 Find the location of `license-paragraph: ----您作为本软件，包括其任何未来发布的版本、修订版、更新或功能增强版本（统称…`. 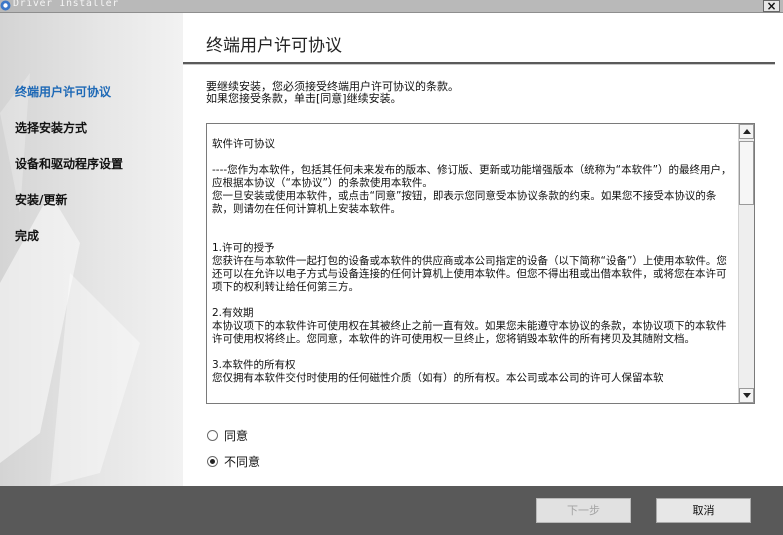

license-paragraph: ----您作为本软件，包括其任何未来发布的版本、修订版、更新或功能增强版本（统称… is located at coordinates (472, 176).